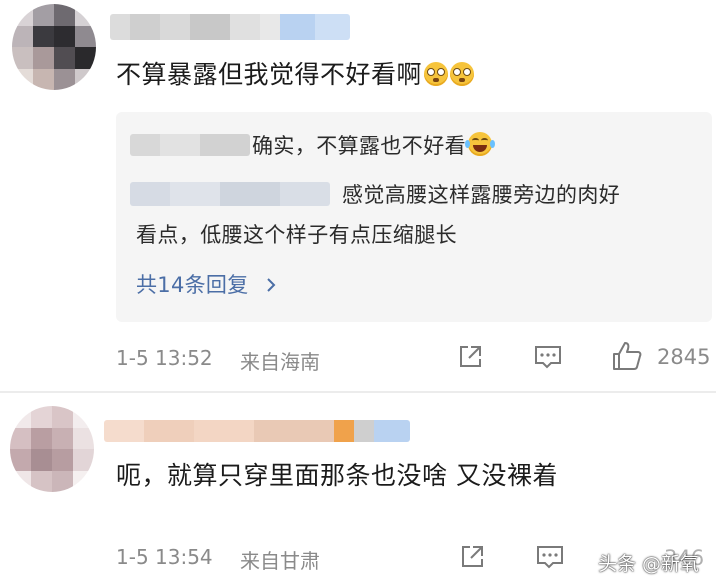  What do you see at coordinates (649, 564) in the screenshot?
I see `watermark: 头条 @新氧` at bounding box center [649, 564].